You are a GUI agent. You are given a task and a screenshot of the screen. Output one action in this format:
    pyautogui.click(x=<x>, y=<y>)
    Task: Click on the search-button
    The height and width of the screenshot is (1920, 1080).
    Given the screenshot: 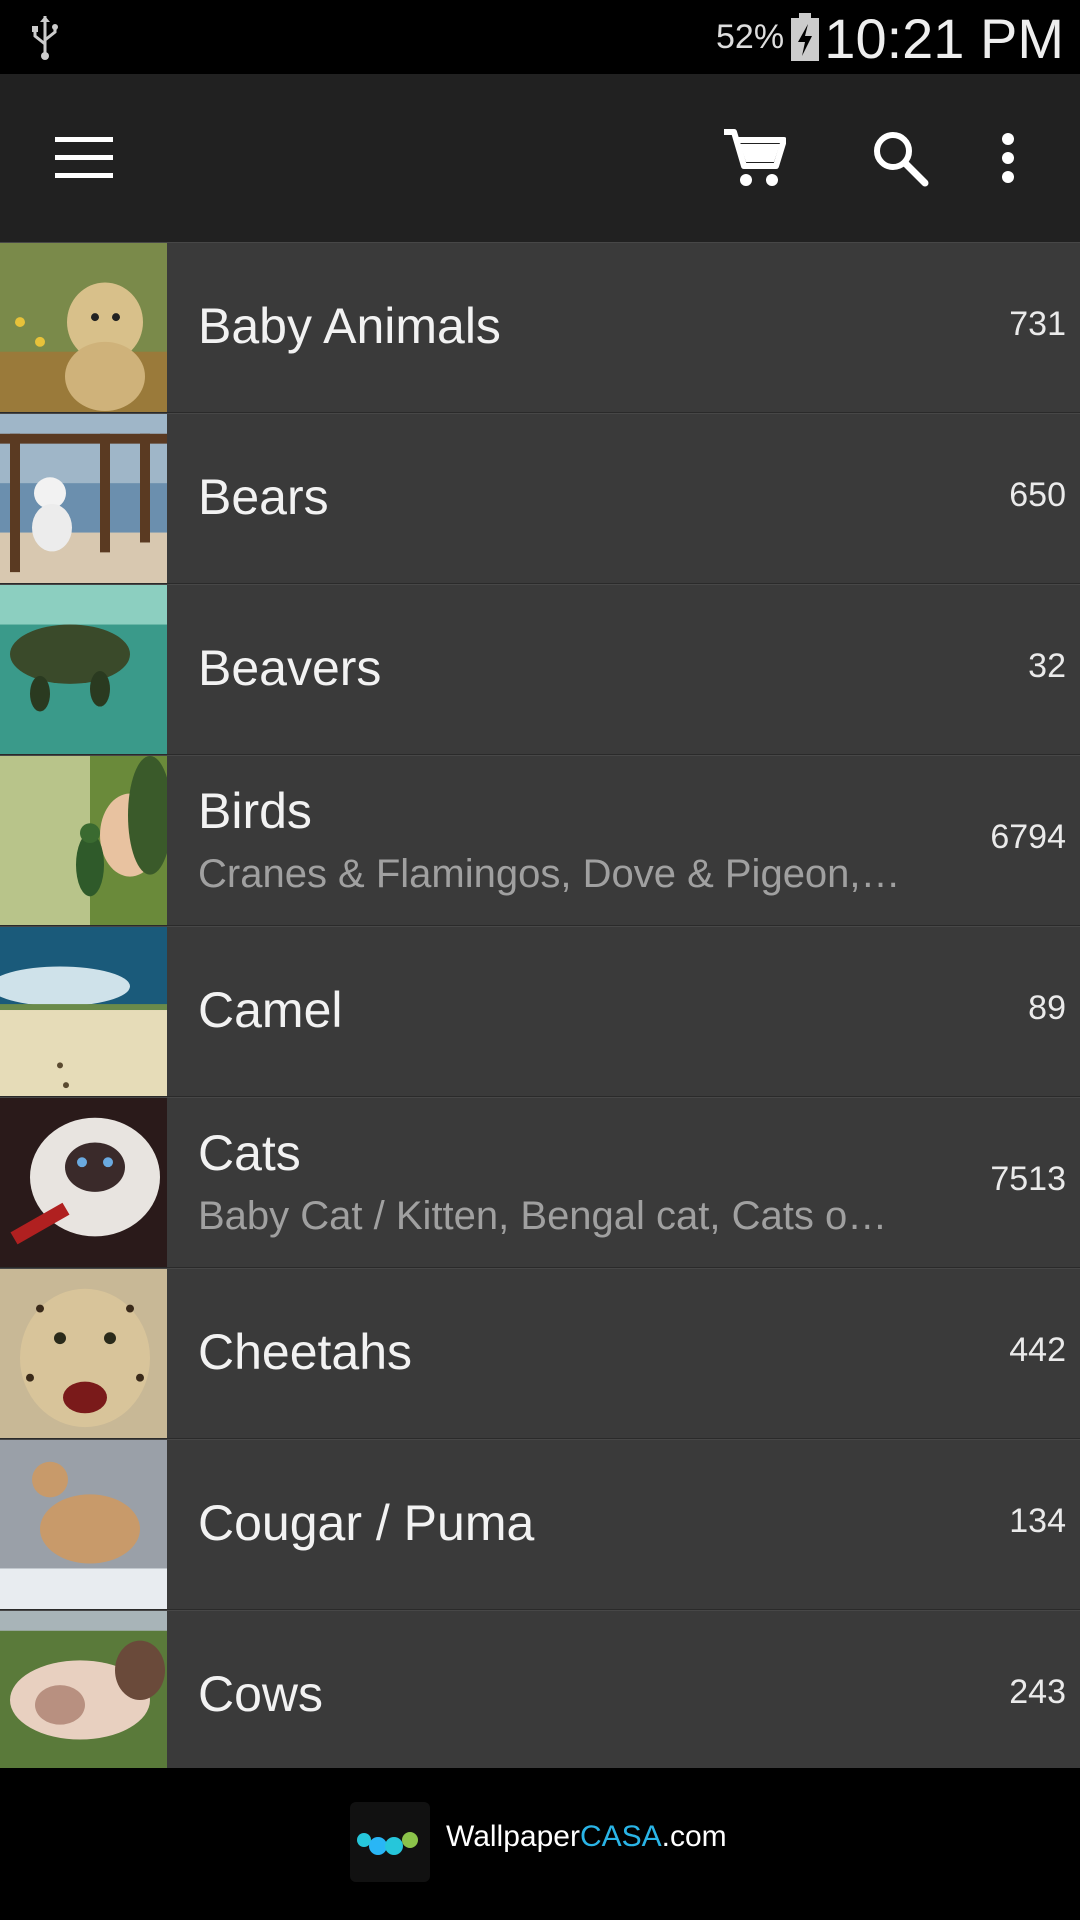 What is the action you would take?
    pyautogui.click(x=900, y=158)
    